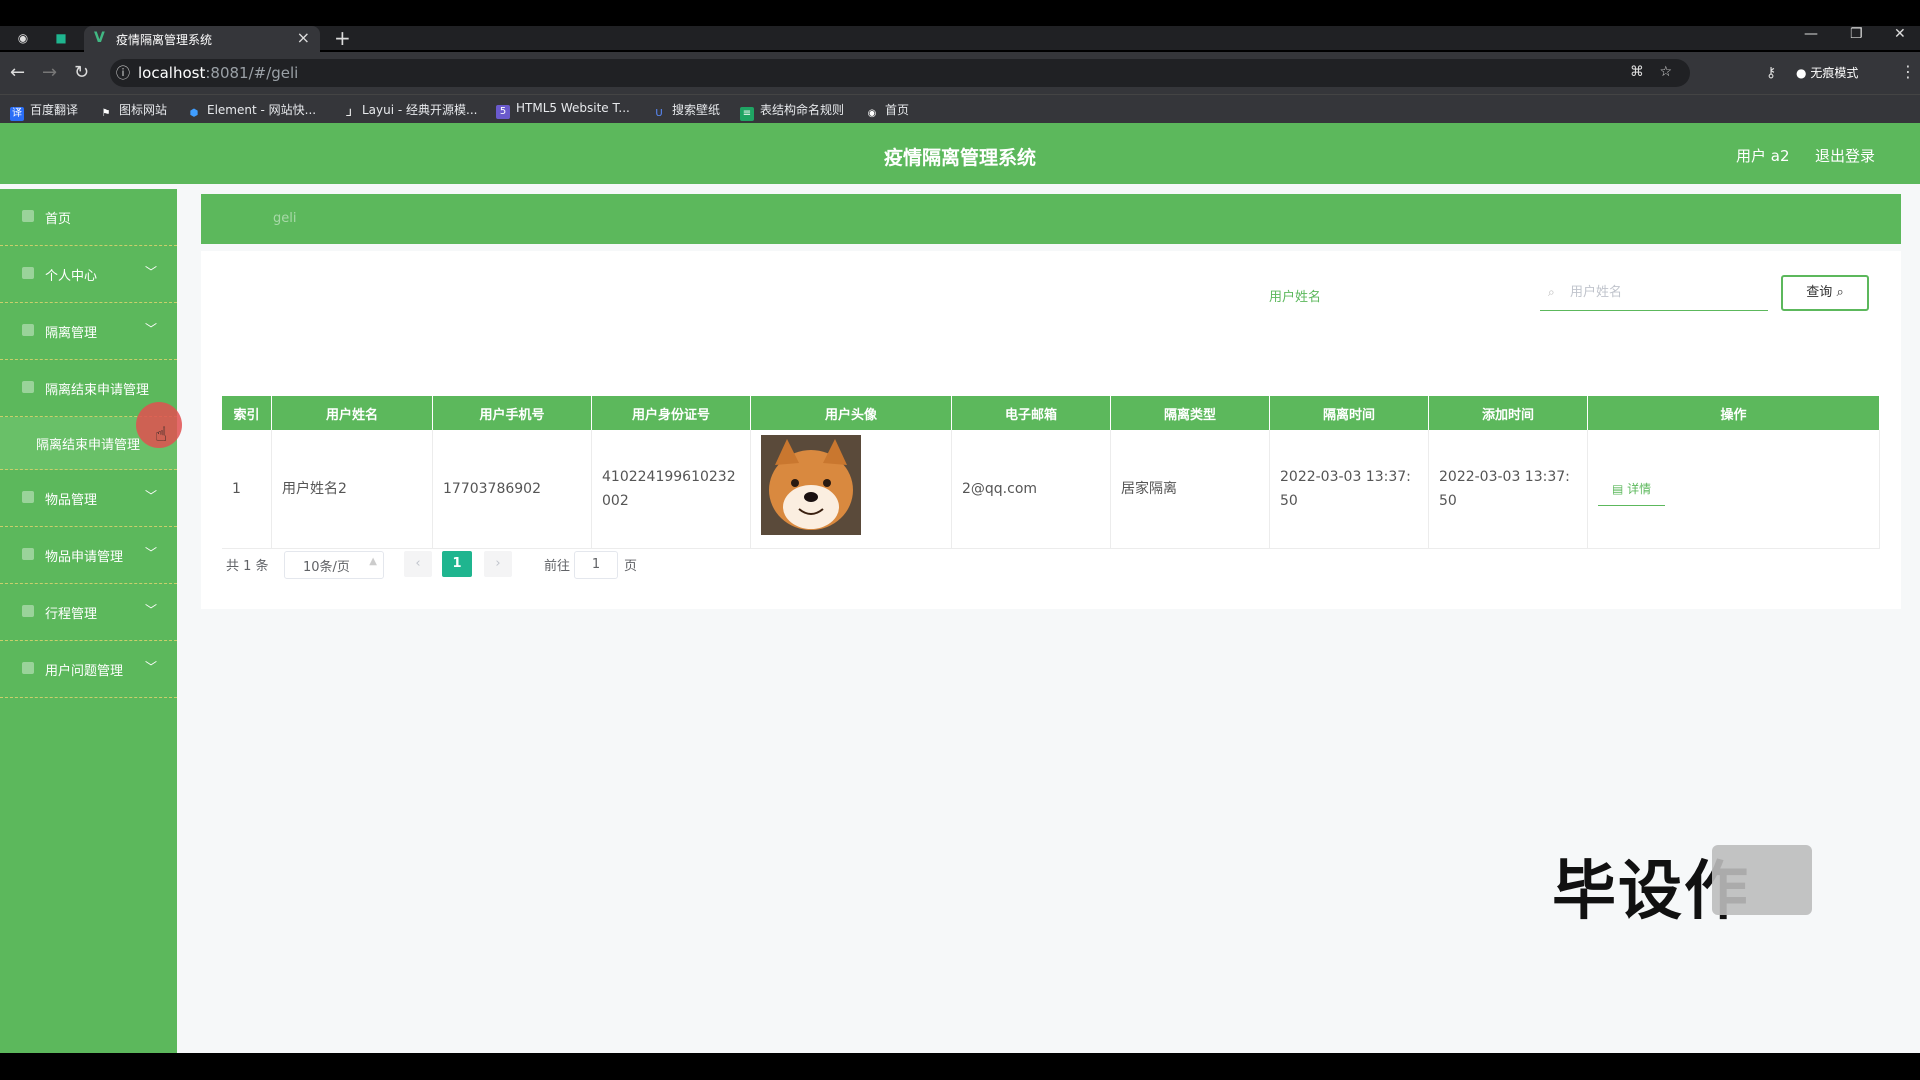  I want to click on browser-tab: V 疫情隔离管理系统 ×, so click(202, 39).